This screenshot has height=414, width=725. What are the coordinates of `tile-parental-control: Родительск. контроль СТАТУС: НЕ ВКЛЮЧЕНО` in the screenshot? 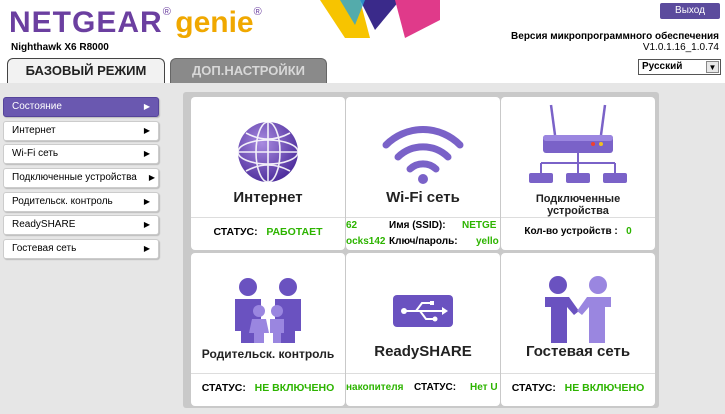 It's located at (268, 329).